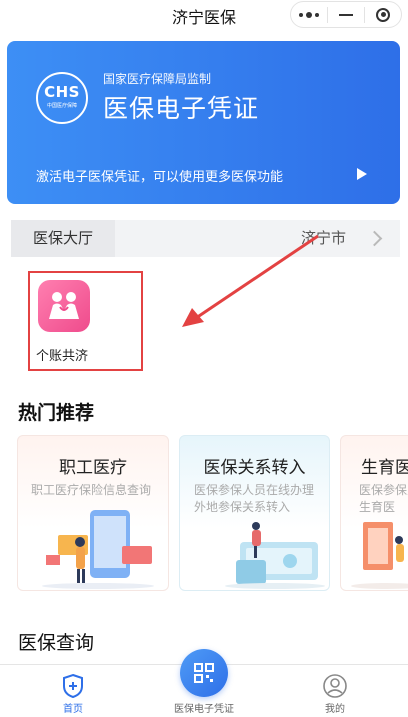  I want to click on nav-bar: 济宁医保, so click(204, 15).